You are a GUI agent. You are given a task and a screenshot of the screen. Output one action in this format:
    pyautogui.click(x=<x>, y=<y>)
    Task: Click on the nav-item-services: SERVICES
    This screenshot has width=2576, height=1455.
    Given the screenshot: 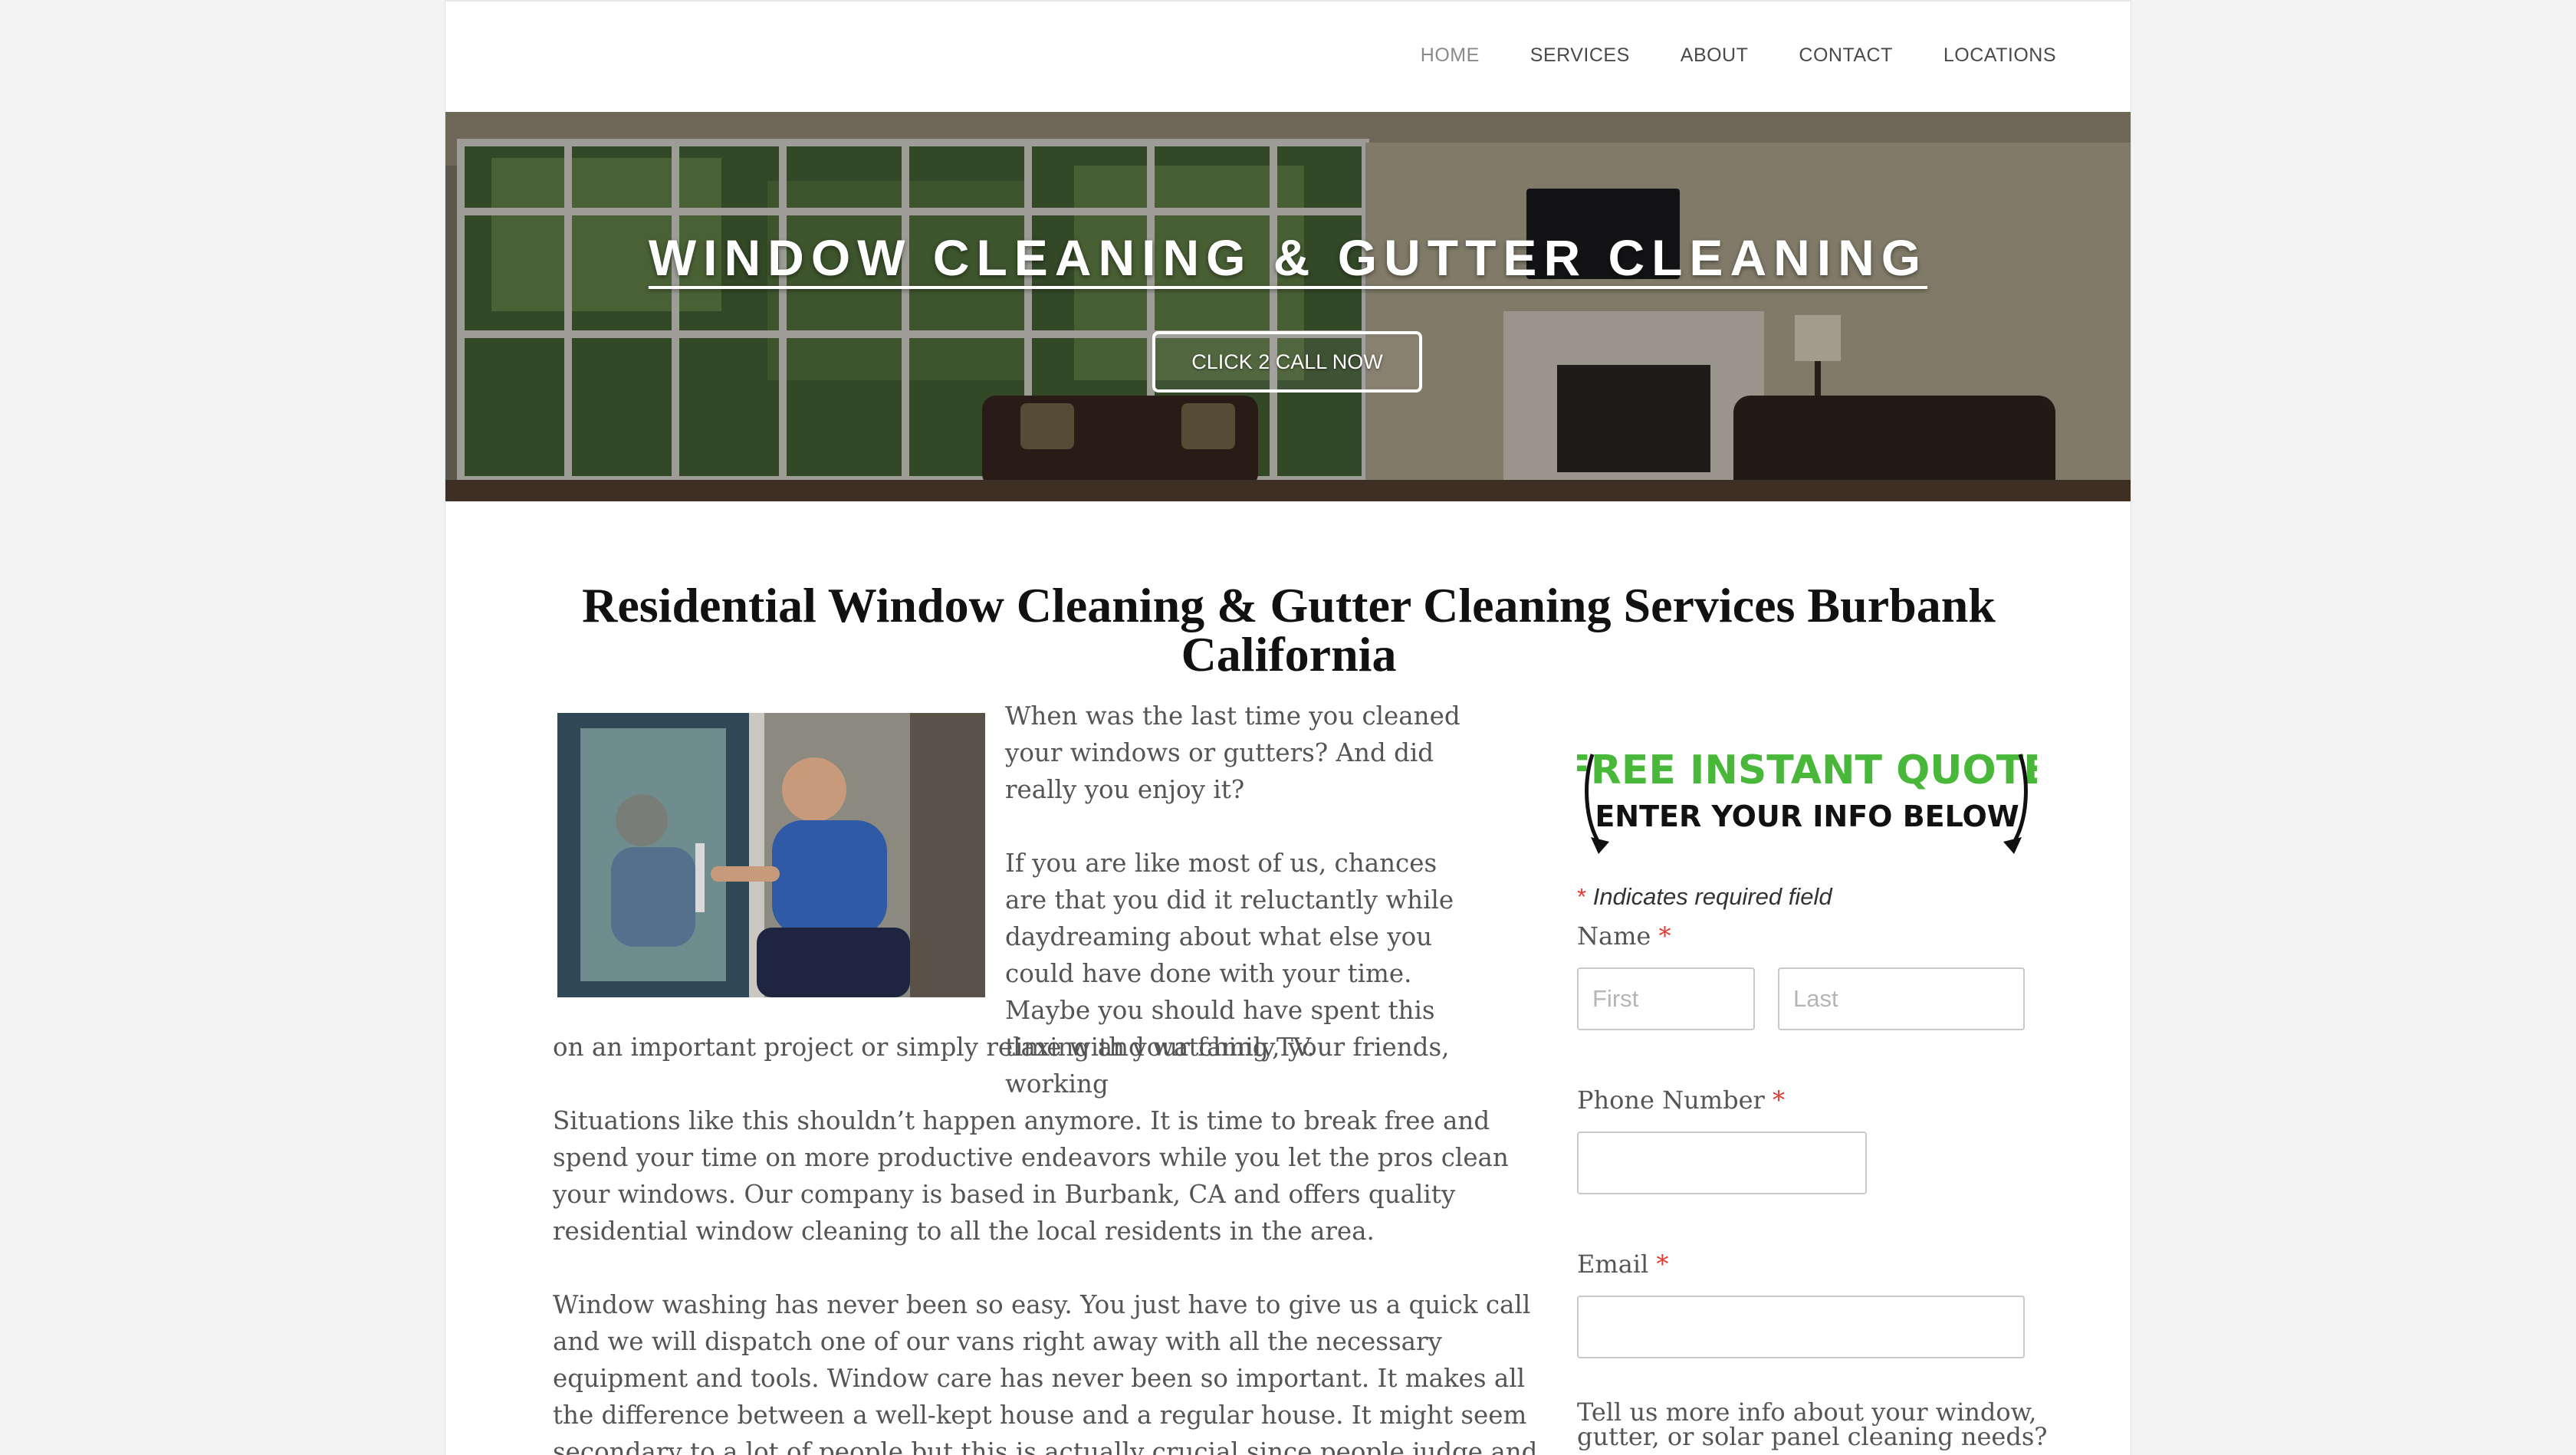 What is the action you would take?
    pyautogui.click(x=1580, y=55)
    